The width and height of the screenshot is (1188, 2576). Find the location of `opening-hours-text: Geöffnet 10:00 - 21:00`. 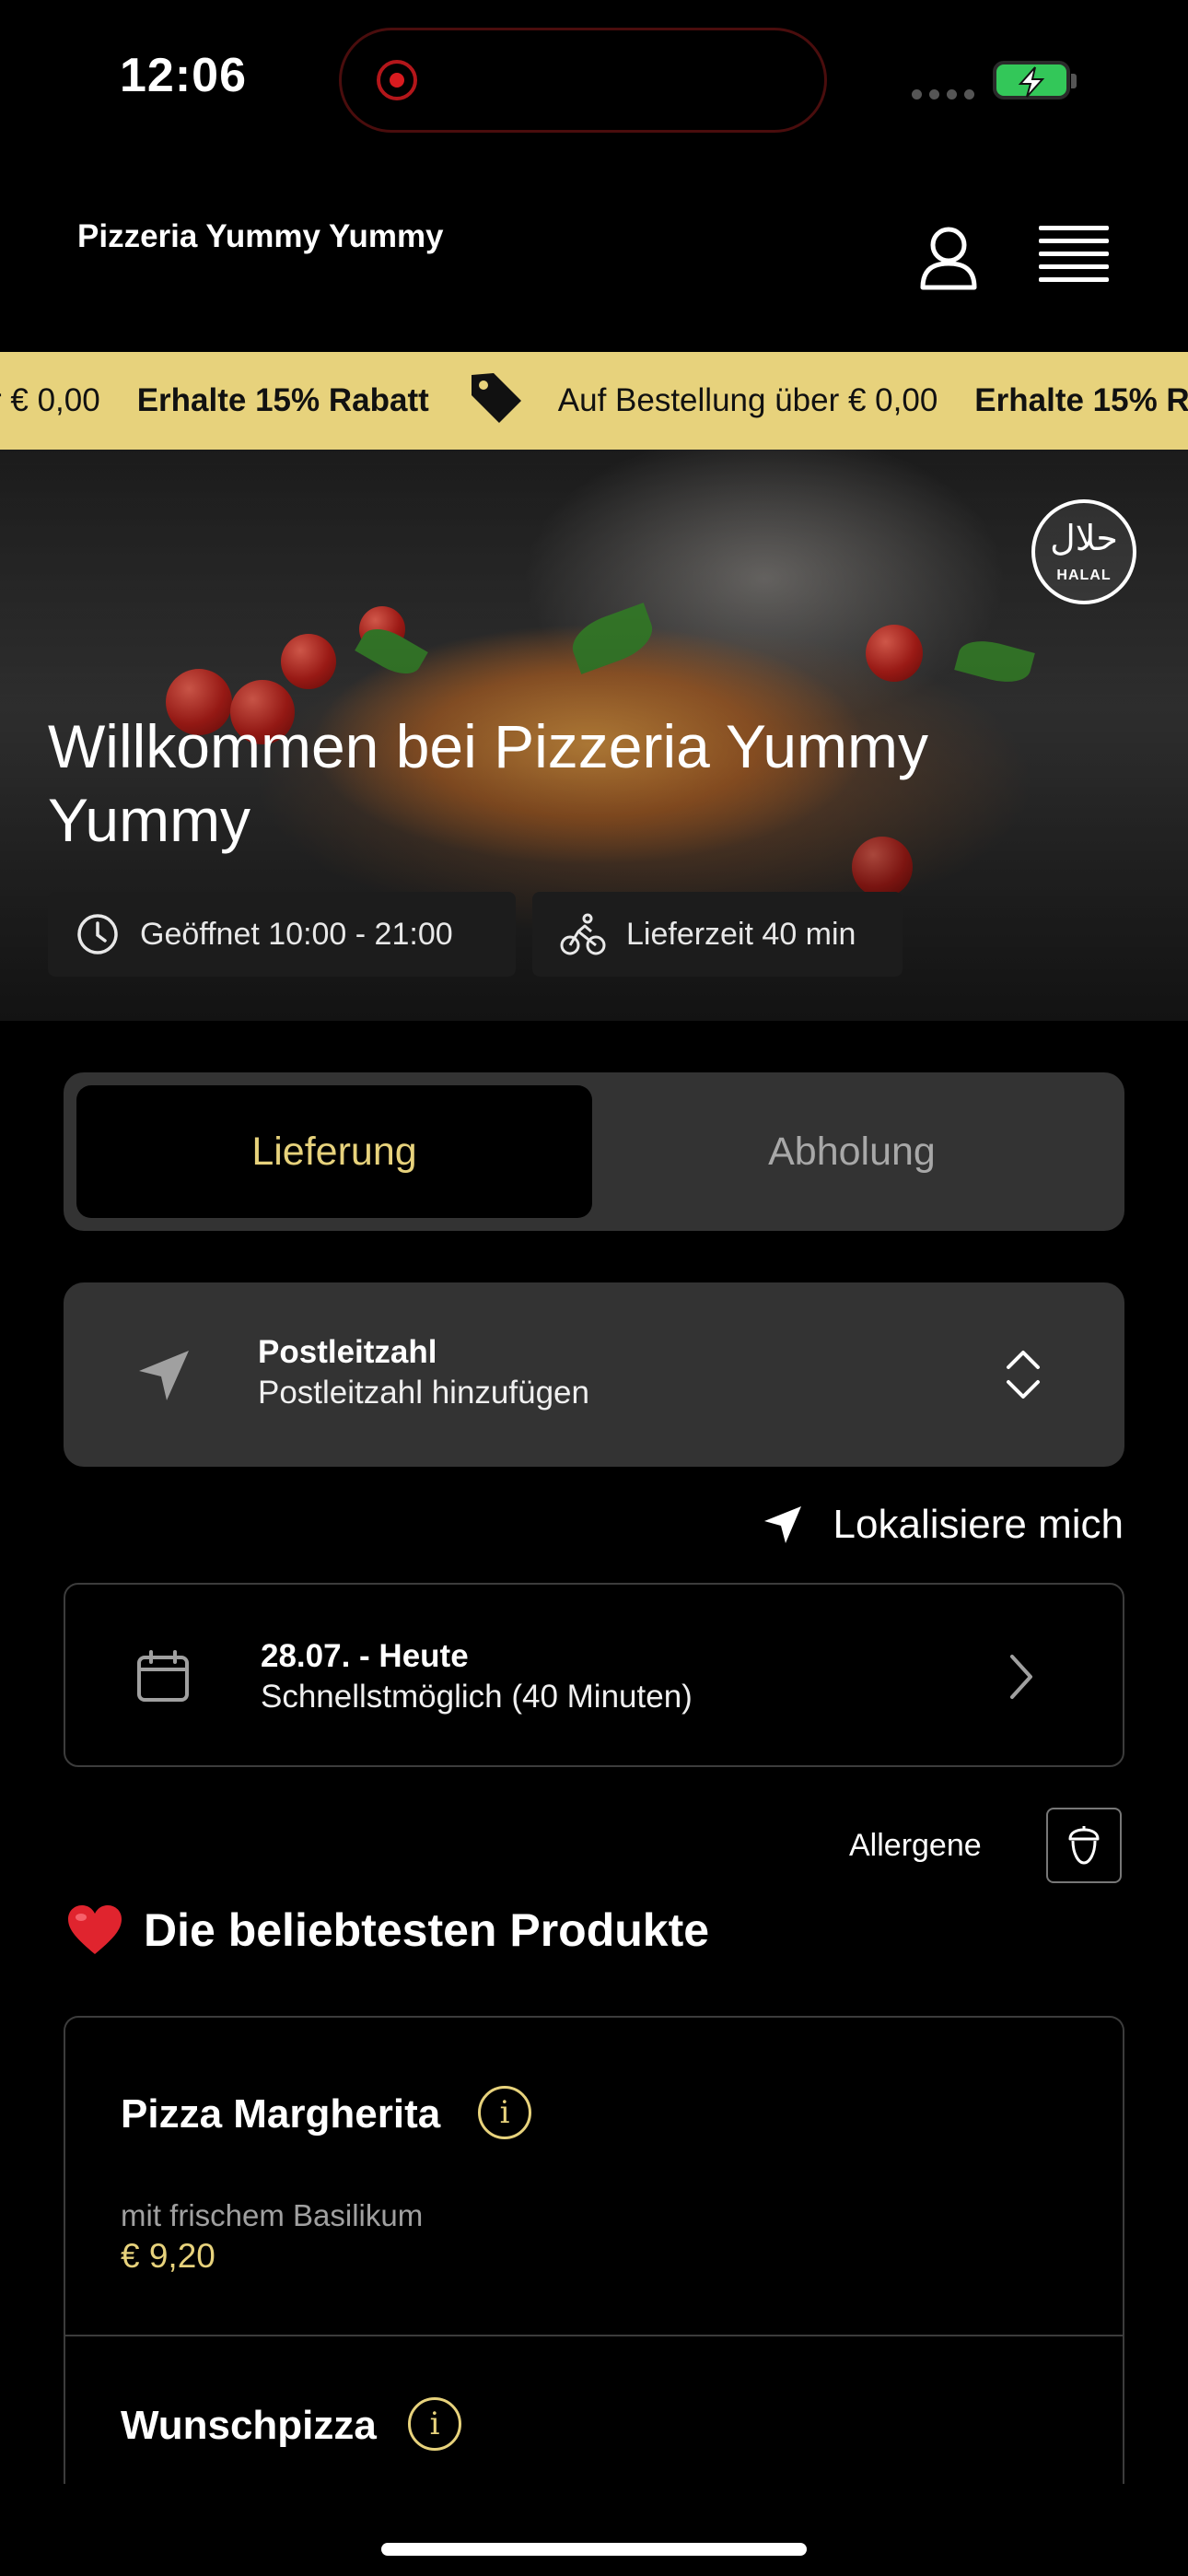

opening-hours-text: Geöffnet 10:00 - 21:00 is located at coordinates (296, 934).